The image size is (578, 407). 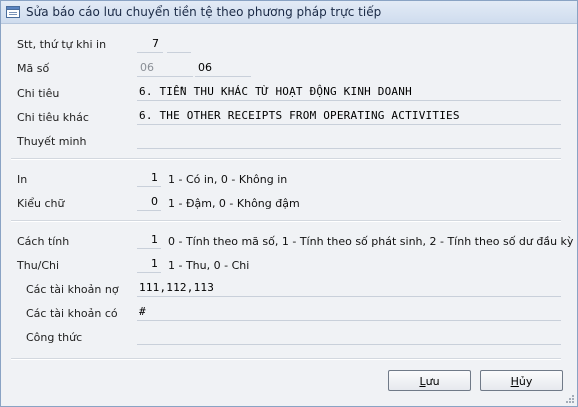 I want to click on resize-grip-icon, so click(x=570, y=399).